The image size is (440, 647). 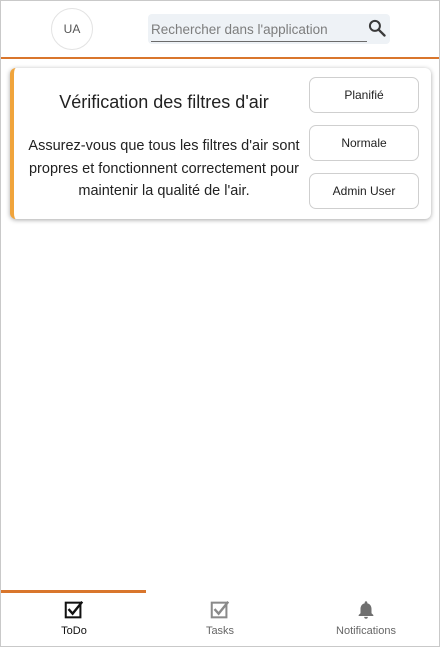 What do you see at coordinates (364, 95) in the screenshot?
I see `status-button: Planifié` at bounding box center [364, 95].